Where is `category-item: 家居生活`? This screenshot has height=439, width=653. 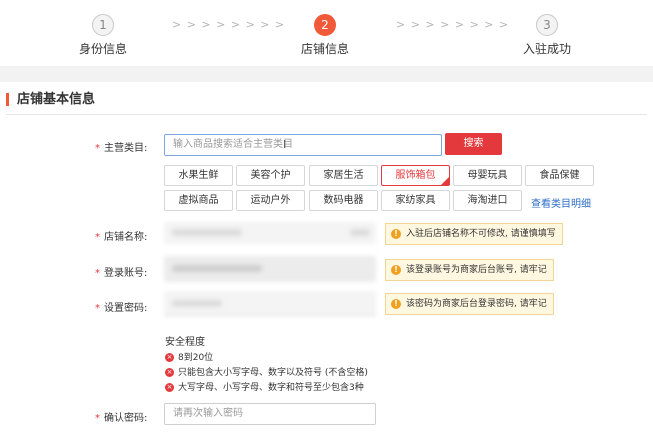 category-item: 家居生活 is located at coordinates (343, 175).